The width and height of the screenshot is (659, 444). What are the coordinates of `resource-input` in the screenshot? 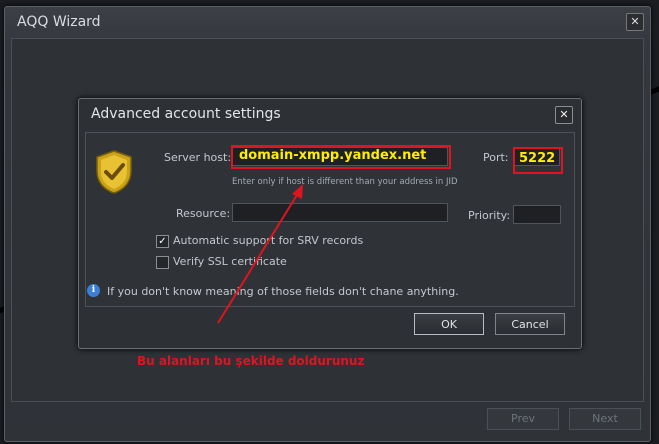 It's located at (340, 212).